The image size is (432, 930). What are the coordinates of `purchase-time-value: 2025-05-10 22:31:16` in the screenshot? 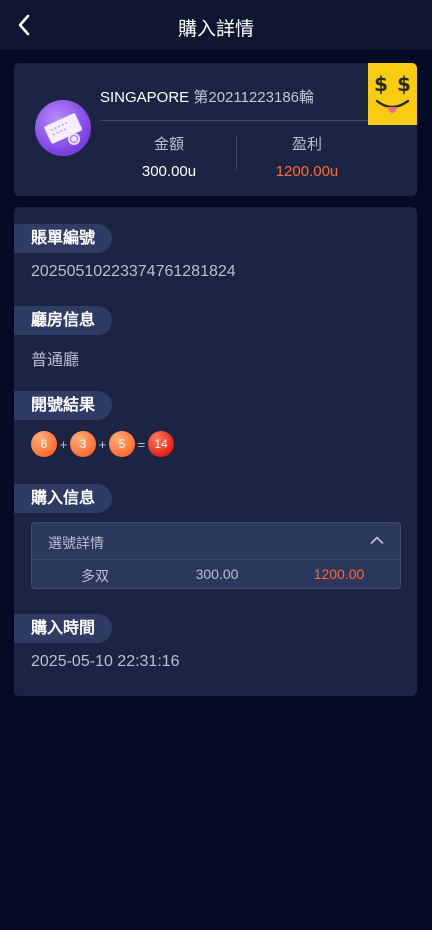 It's located at (105, 661).